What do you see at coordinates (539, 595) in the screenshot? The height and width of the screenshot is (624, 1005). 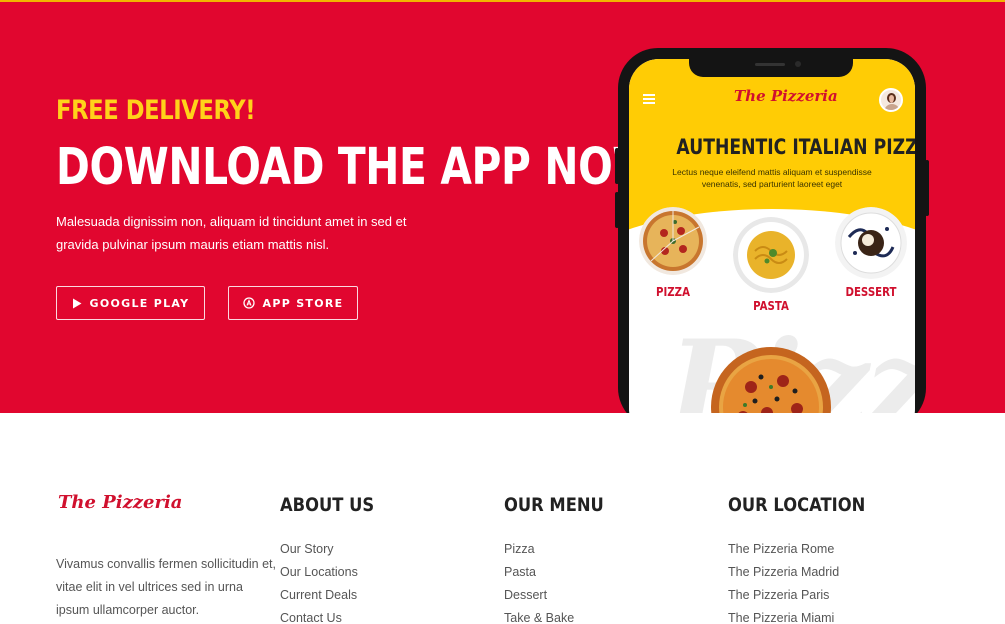 I see `footer-link-dessert: Dessert` at bounding box center [539, 595].